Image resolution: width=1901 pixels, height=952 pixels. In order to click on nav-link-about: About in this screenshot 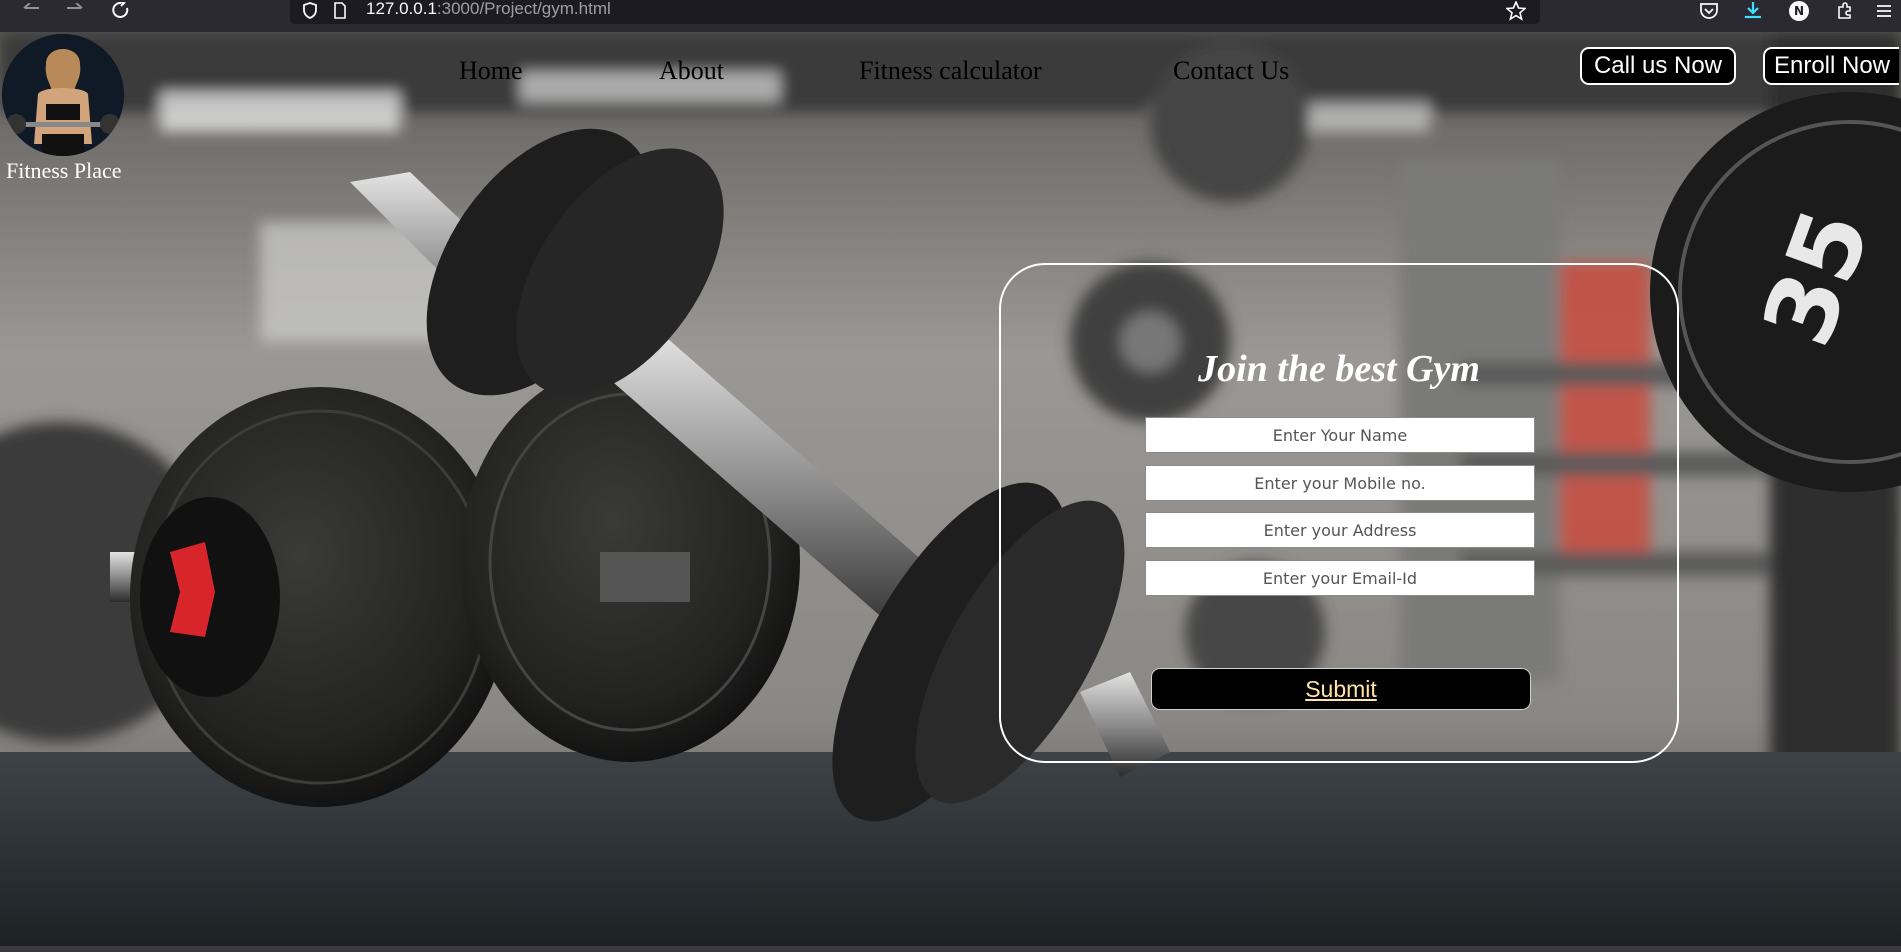, I will do `click(691, 71)`.